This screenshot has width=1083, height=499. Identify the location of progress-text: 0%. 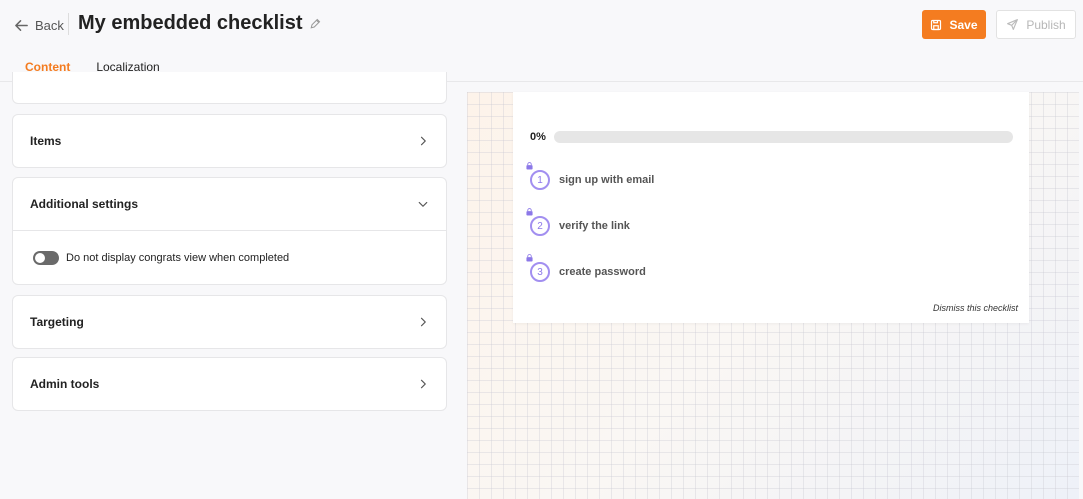
(538, 137).